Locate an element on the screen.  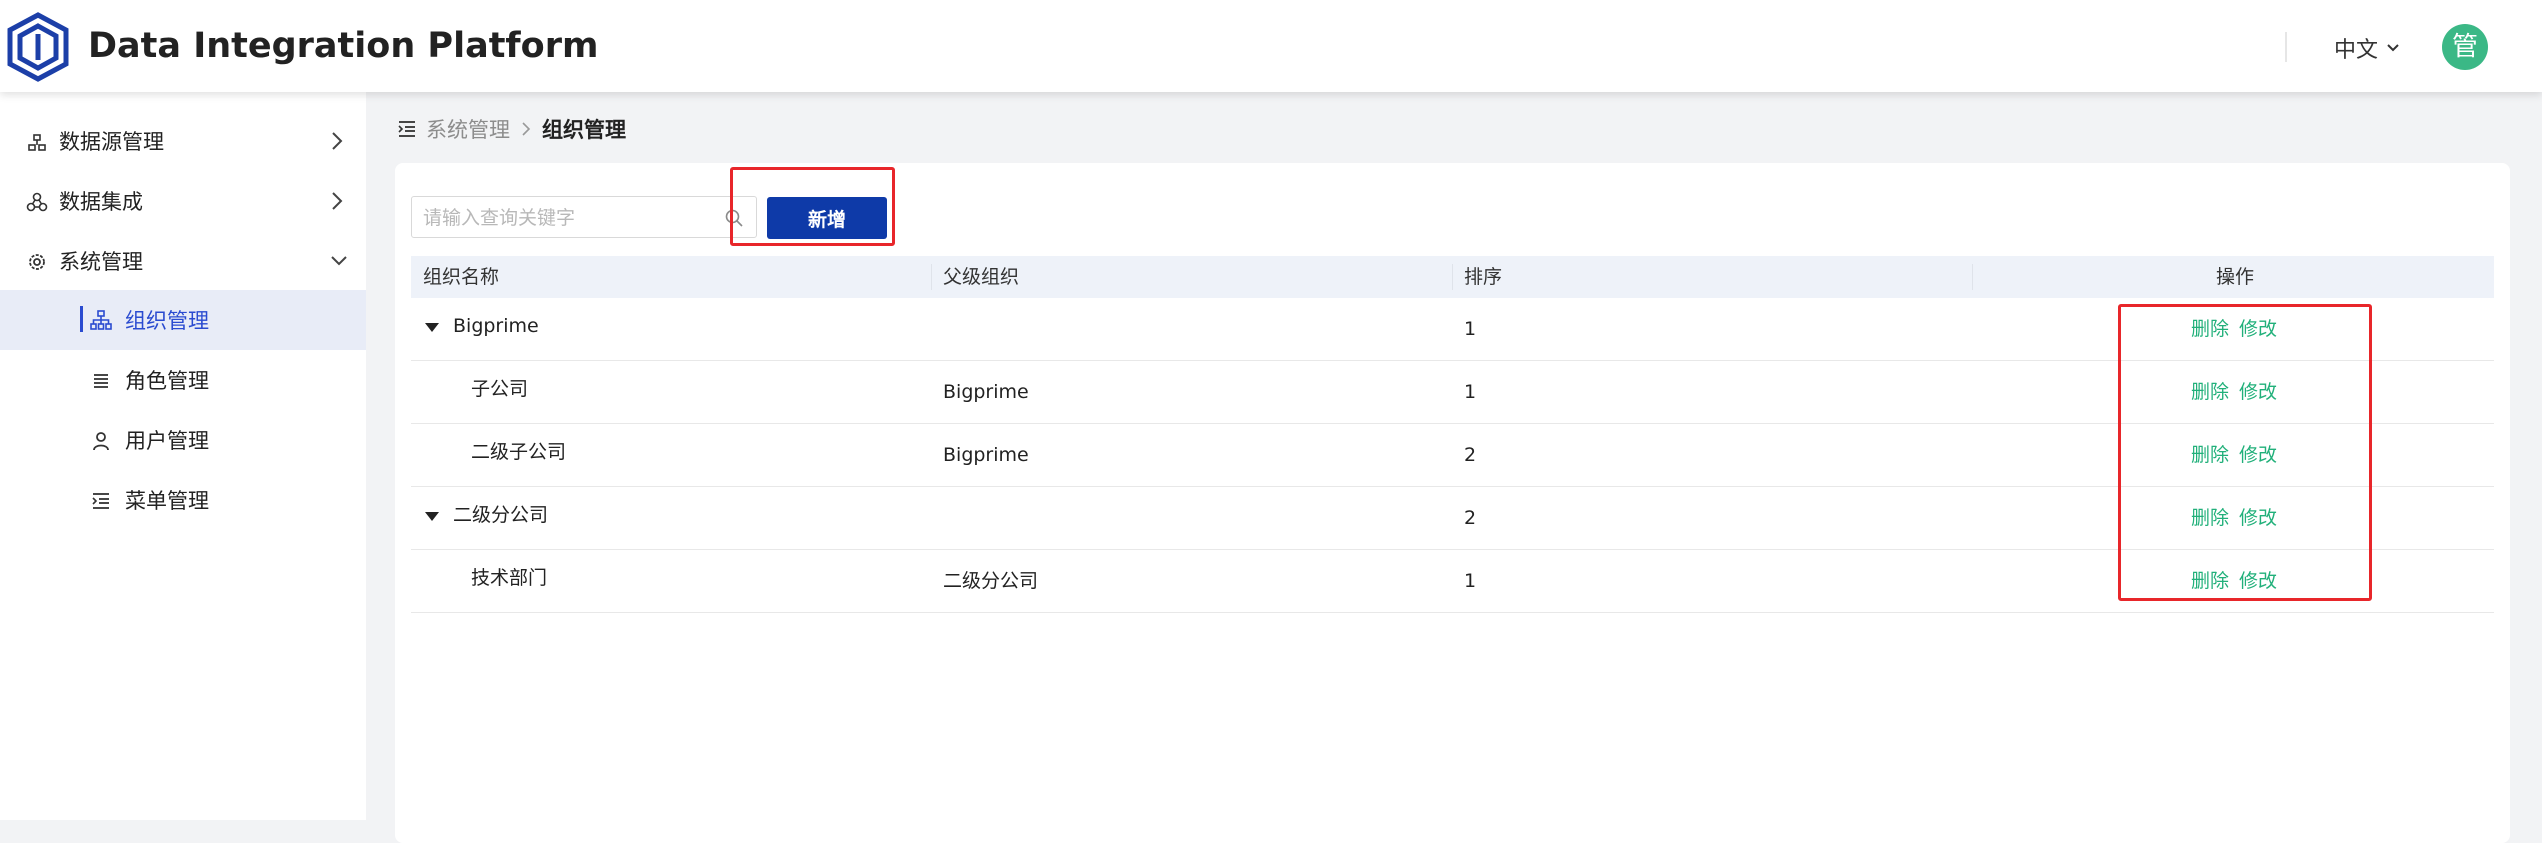
sidebar-item-org: 组织管理 is located at coordinates (183, 320).